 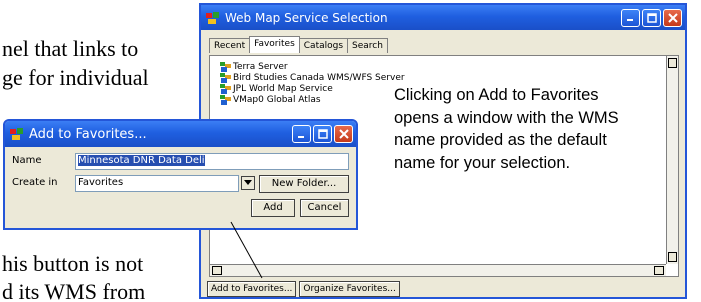 I want to click on create-in-label: Create in, so click(x=35, y=182).